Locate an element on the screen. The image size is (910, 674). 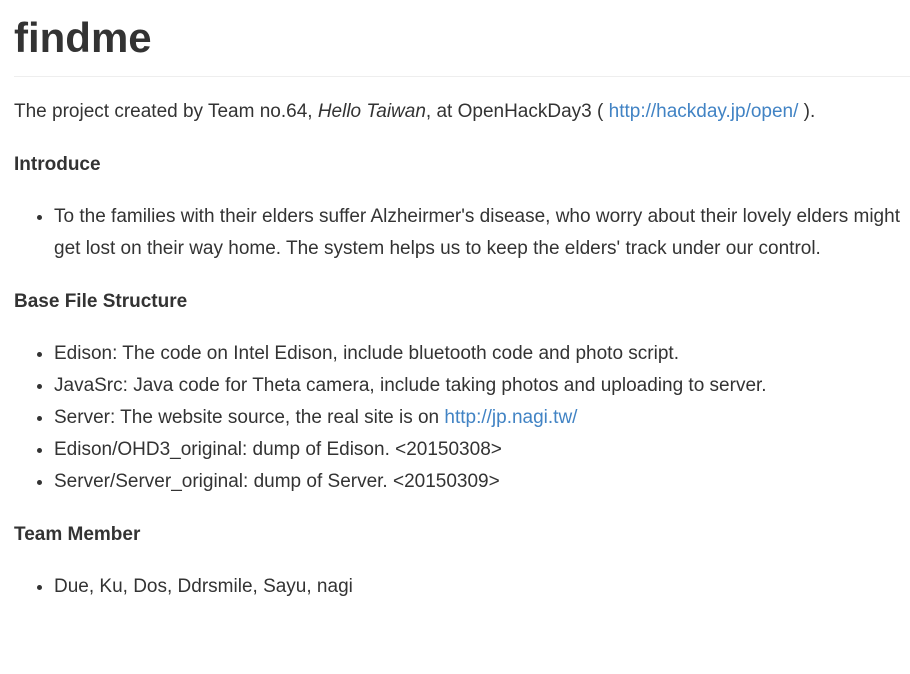
team-list: Due, Ku, Dos, Ddrsmile, Sayu, nagi is located at coordinates (462, 587).